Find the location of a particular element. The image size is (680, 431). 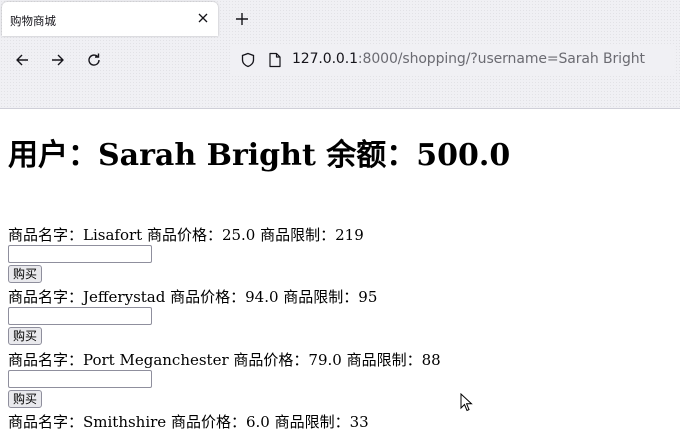

url-host: 127.0.0.1 is located at coordinates (325, 59).